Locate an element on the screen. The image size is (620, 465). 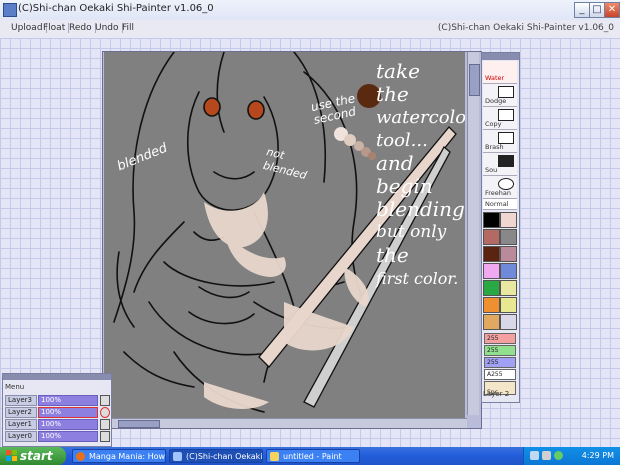
menu-redo: Redo is located at coordinates (82, 28).